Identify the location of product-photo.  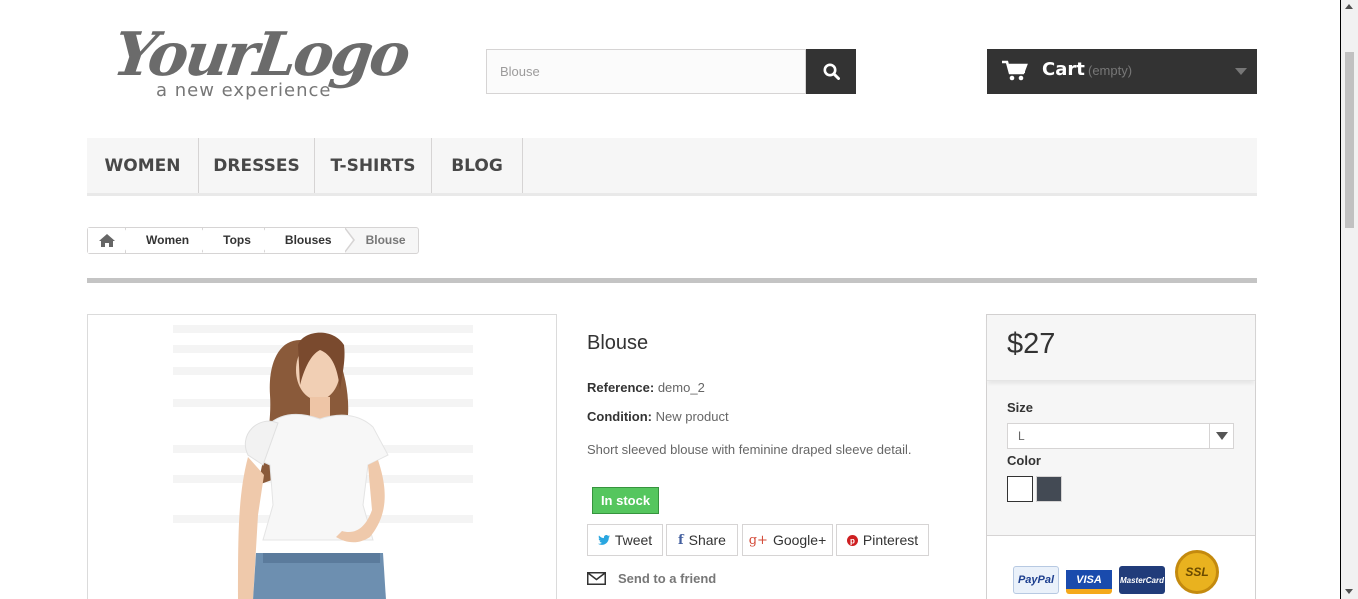
(323, 462).